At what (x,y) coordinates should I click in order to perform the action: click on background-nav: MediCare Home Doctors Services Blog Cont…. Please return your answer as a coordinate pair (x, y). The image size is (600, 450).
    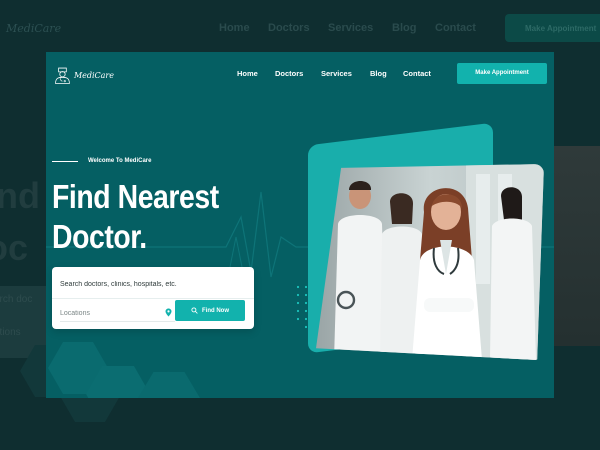
    Looking at the image, I should click on (300, 27).